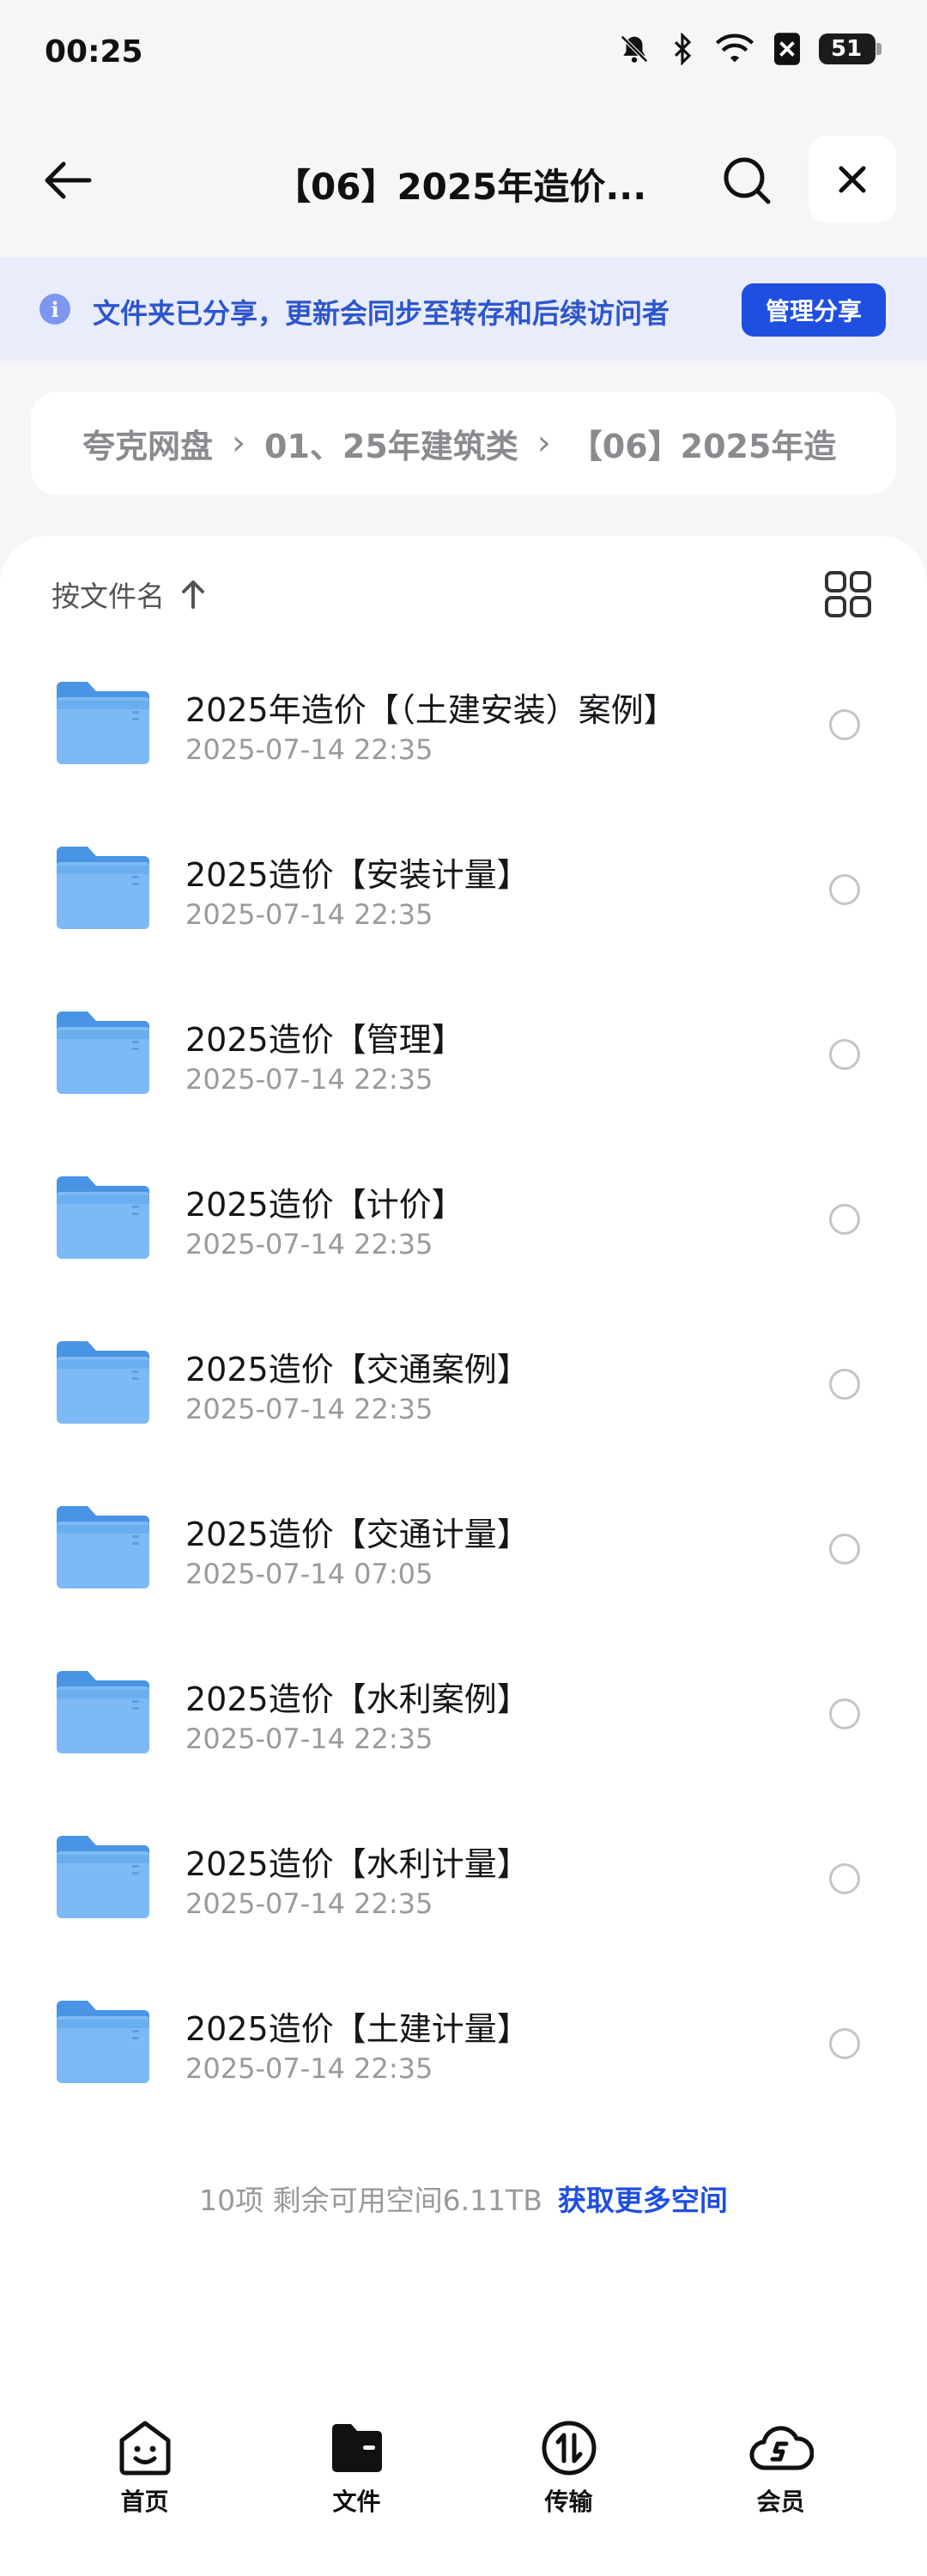 The image size is (927, 2576). I want to click on storage-summary-text: 10项 剩余可用空间6.11TB, so click(370, 2200).